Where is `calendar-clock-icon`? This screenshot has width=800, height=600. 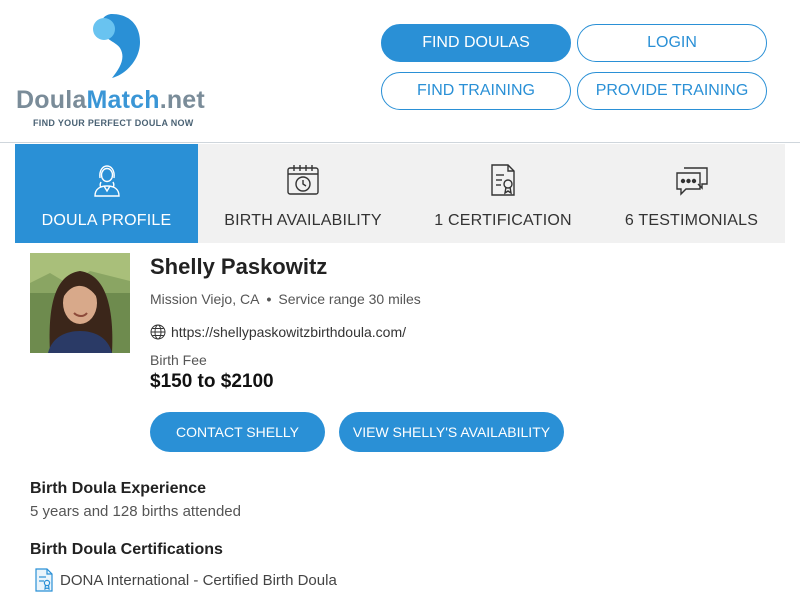
calendar-clock-icon is located at coordinates (303, 180).